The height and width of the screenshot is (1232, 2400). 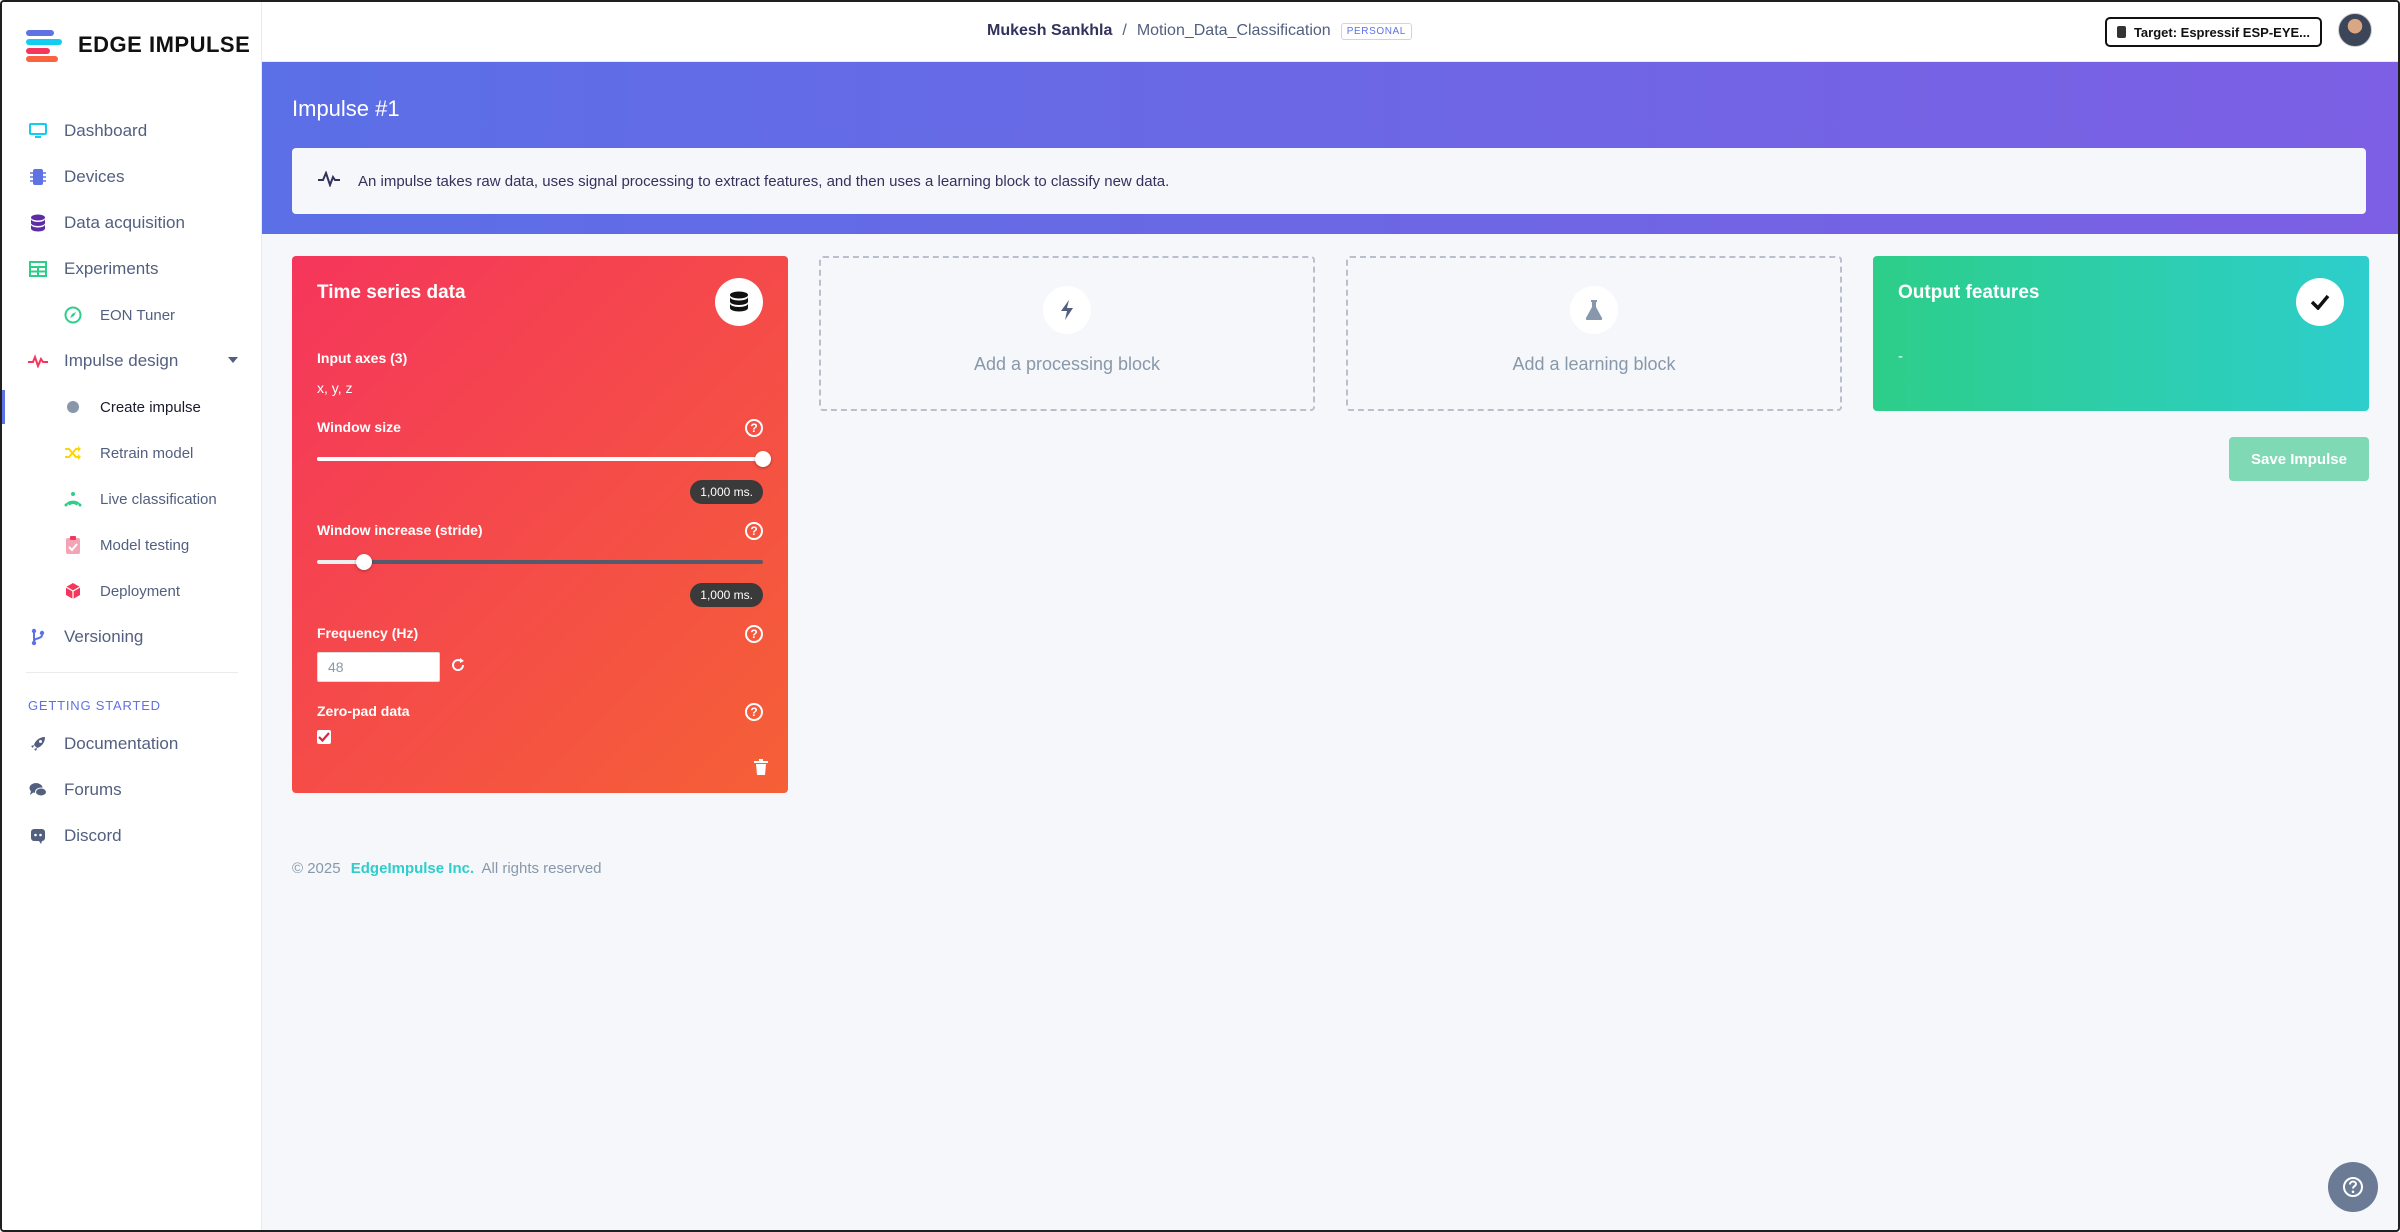 I want to click on sidebar-item-dashboard: Dashboard, so click(x=132, y=131).